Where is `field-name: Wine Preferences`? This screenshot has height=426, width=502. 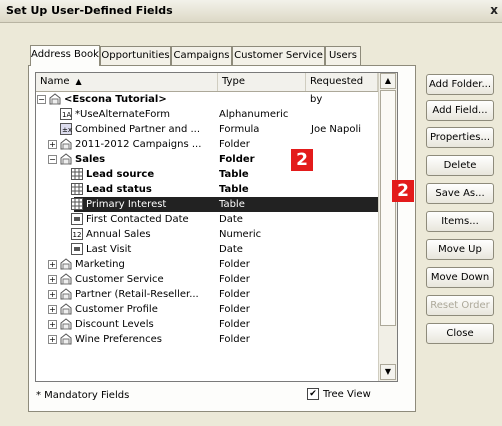
field-name: Wine Preferences is located at coordinates (118, 339).